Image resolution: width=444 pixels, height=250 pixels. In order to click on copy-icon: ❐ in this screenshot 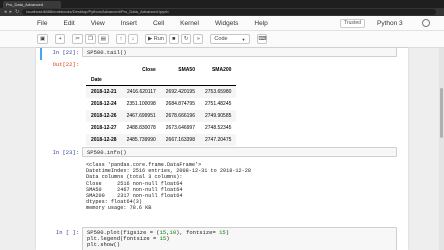, I will do `click(90, 39)`.